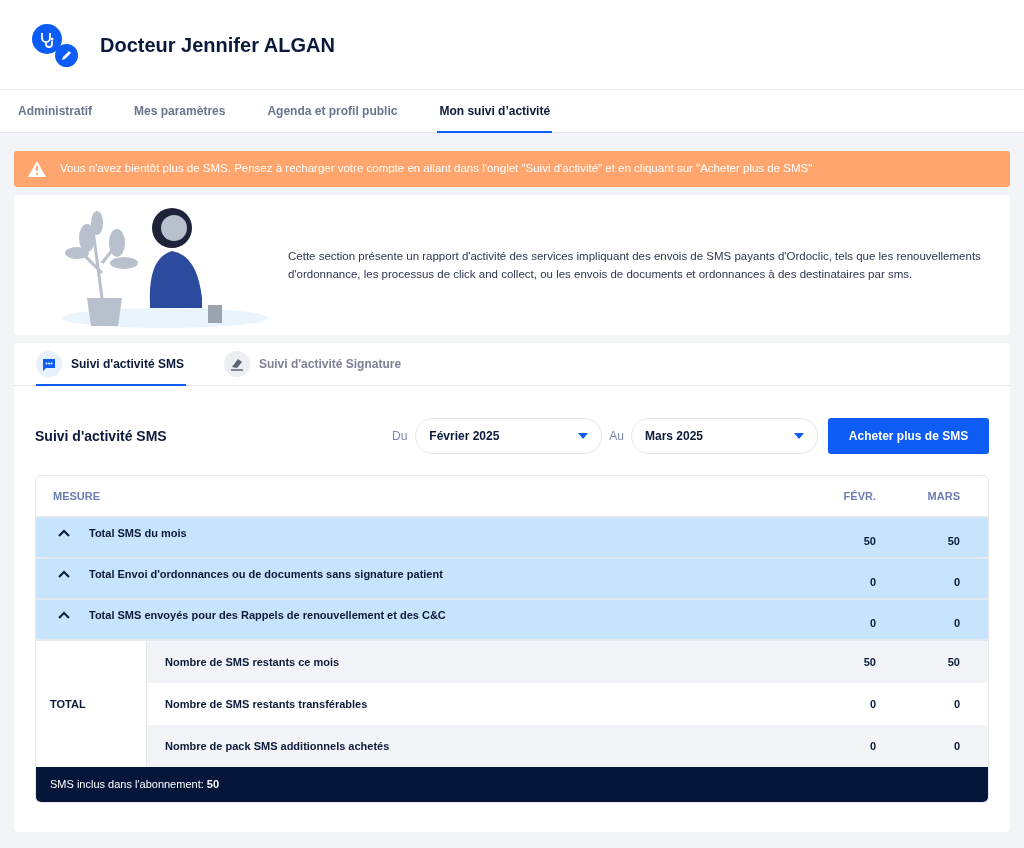 This screenshot has width=1024, height=848. What do you see at coordinates (66, 55) in the screenshot?
I see `edit-icon` at bounding box center [66, 55].